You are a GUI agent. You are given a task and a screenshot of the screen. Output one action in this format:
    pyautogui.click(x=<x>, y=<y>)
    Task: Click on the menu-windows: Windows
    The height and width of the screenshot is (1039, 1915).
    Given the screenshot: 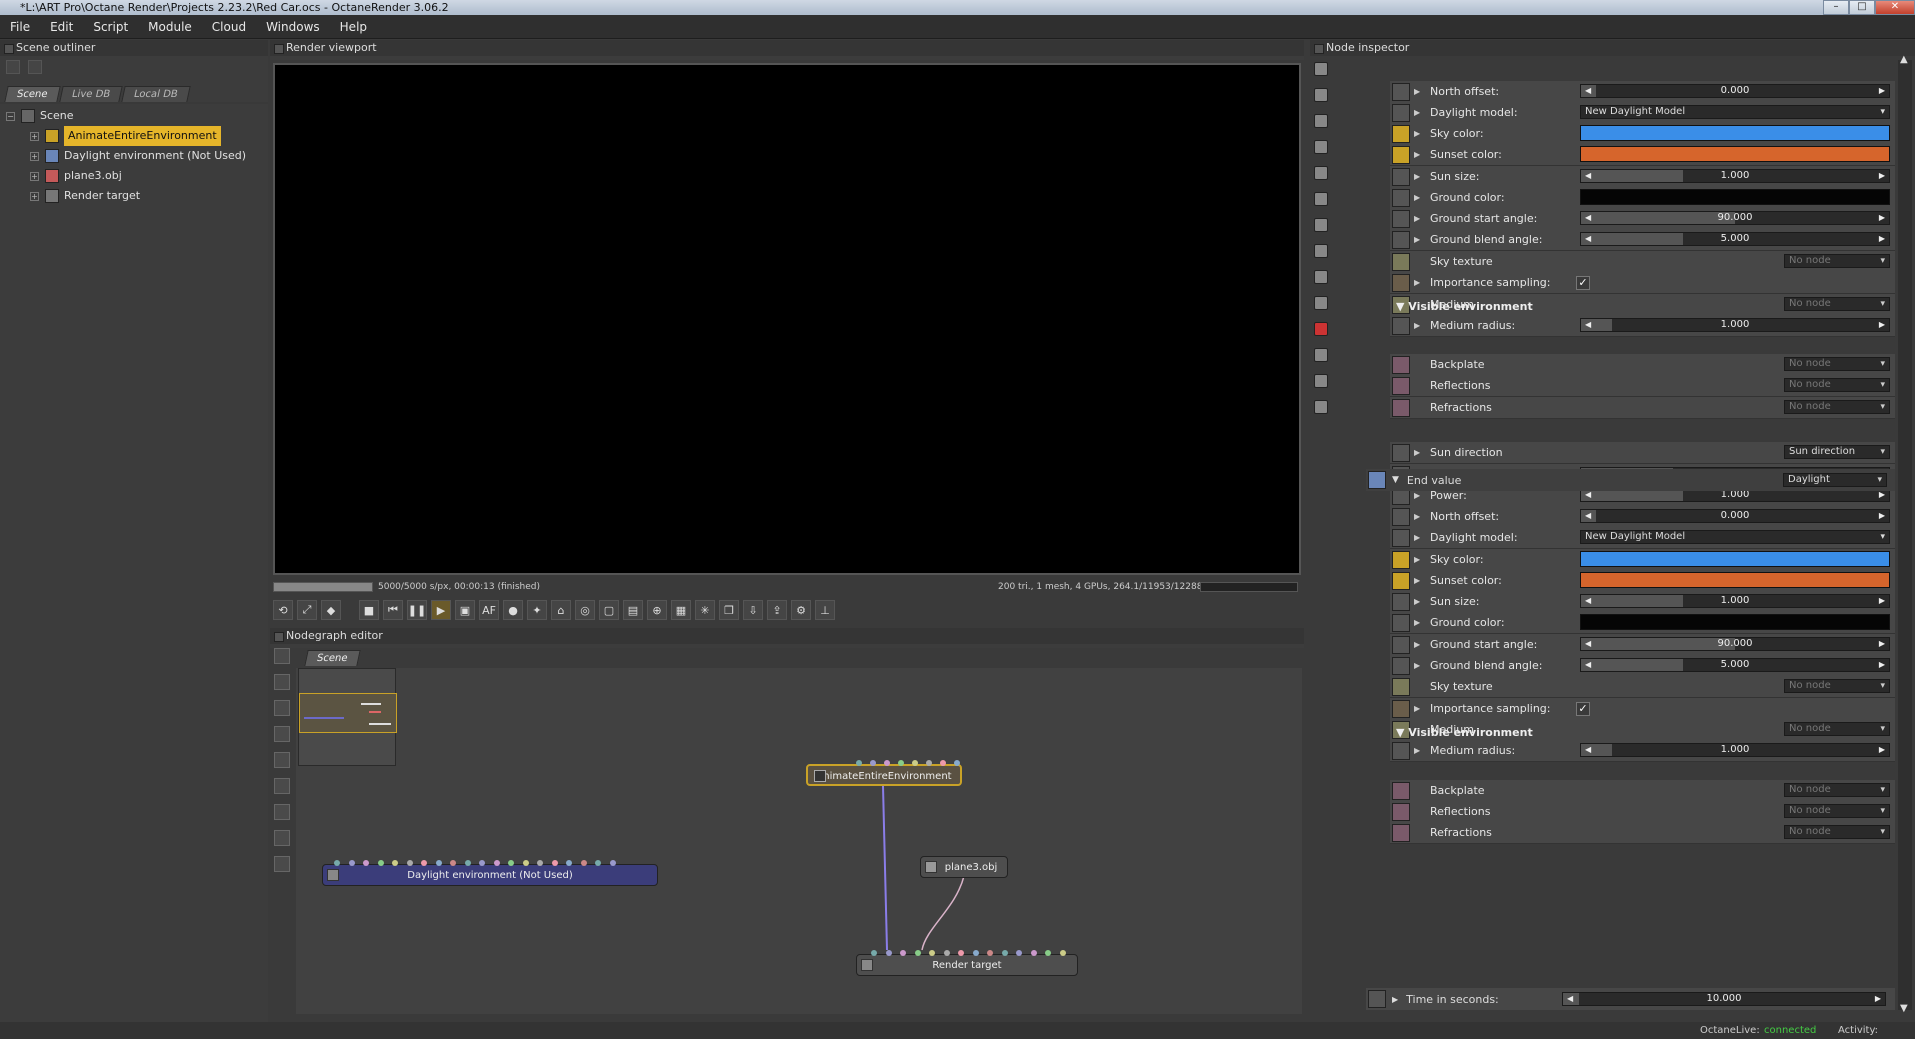 What is the action you would take?
    pyautogui.click(x=293, y=27)
    